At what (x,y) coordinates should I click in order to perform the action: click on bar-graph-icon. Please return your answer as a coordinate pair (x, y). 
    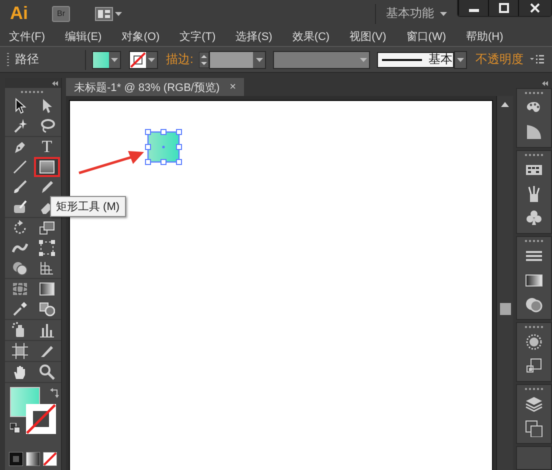
    Looking at the image, I should click on (47, 330).